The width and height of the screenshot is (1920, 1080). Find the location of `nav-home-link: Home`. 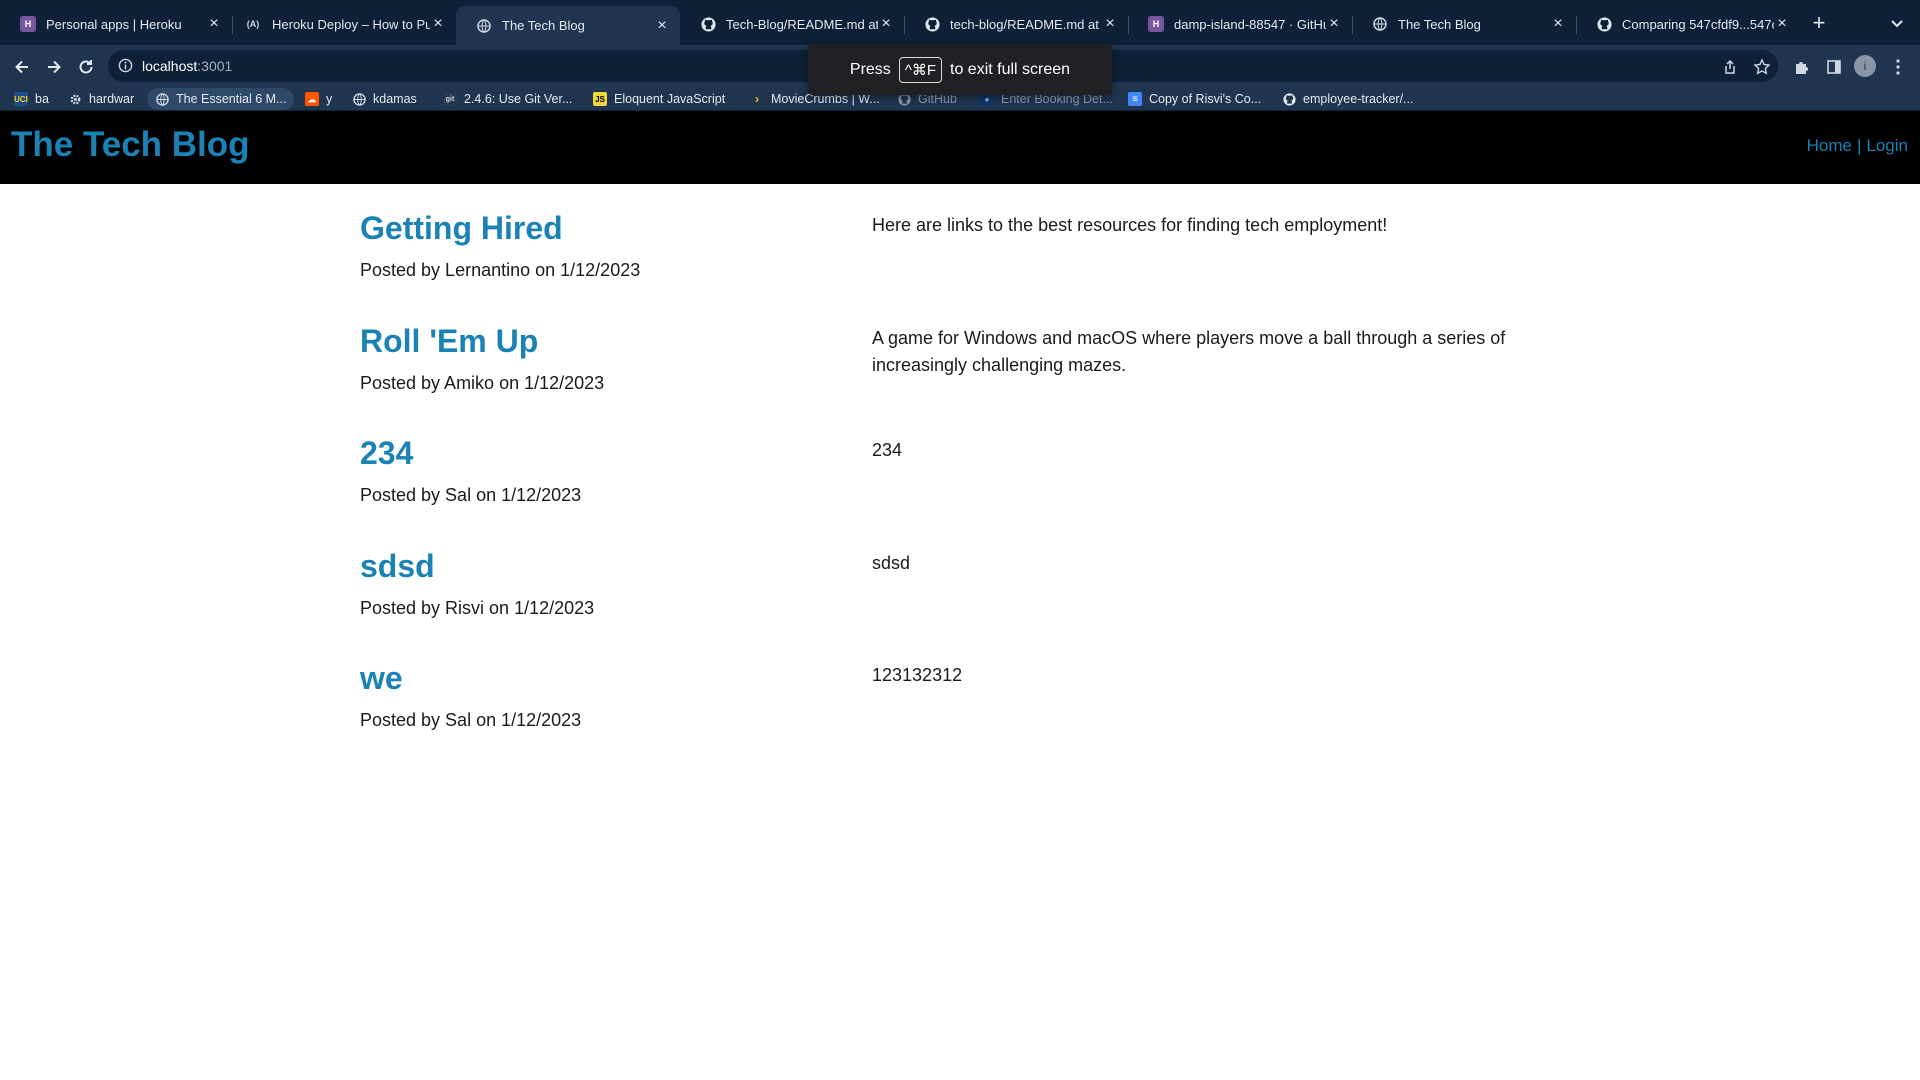

nav-home-link: Home is located at coordinates (1829, 145).